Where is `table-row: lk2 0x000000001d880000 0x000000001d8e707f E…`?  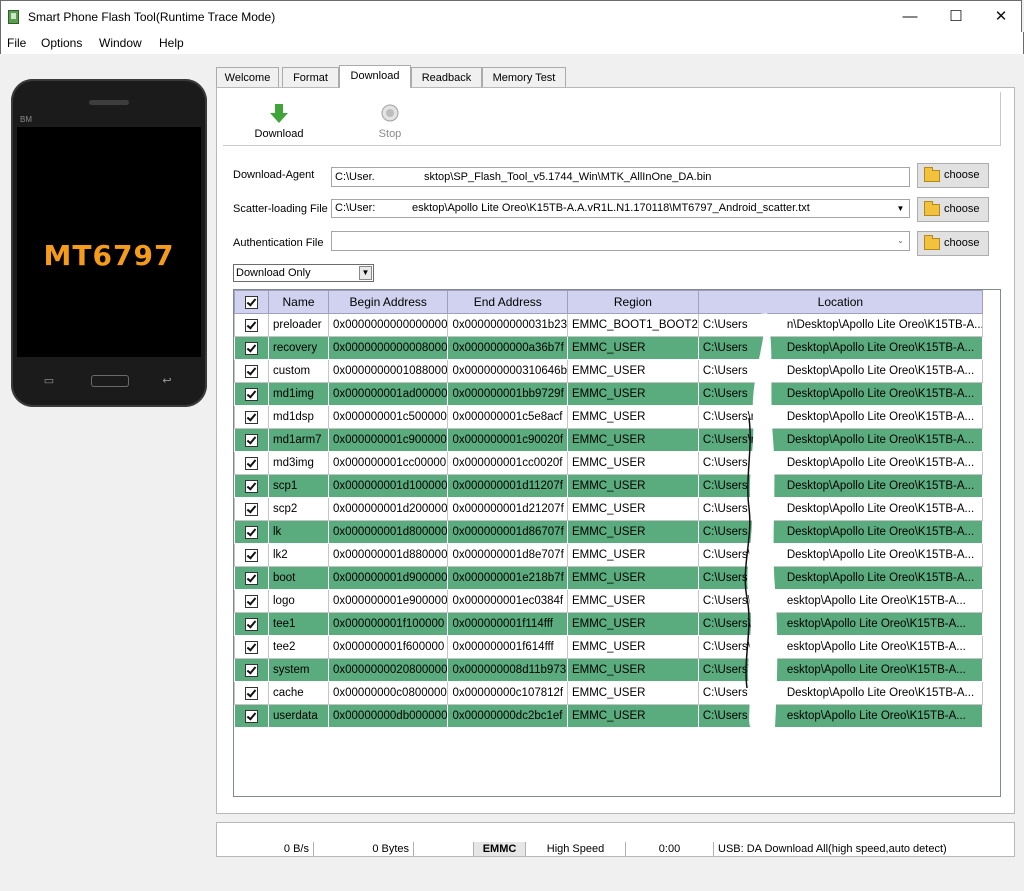 table-row: lk2 0x000000001d880000 0x000000001d8e707f E… is located at coordinates (608, 555).